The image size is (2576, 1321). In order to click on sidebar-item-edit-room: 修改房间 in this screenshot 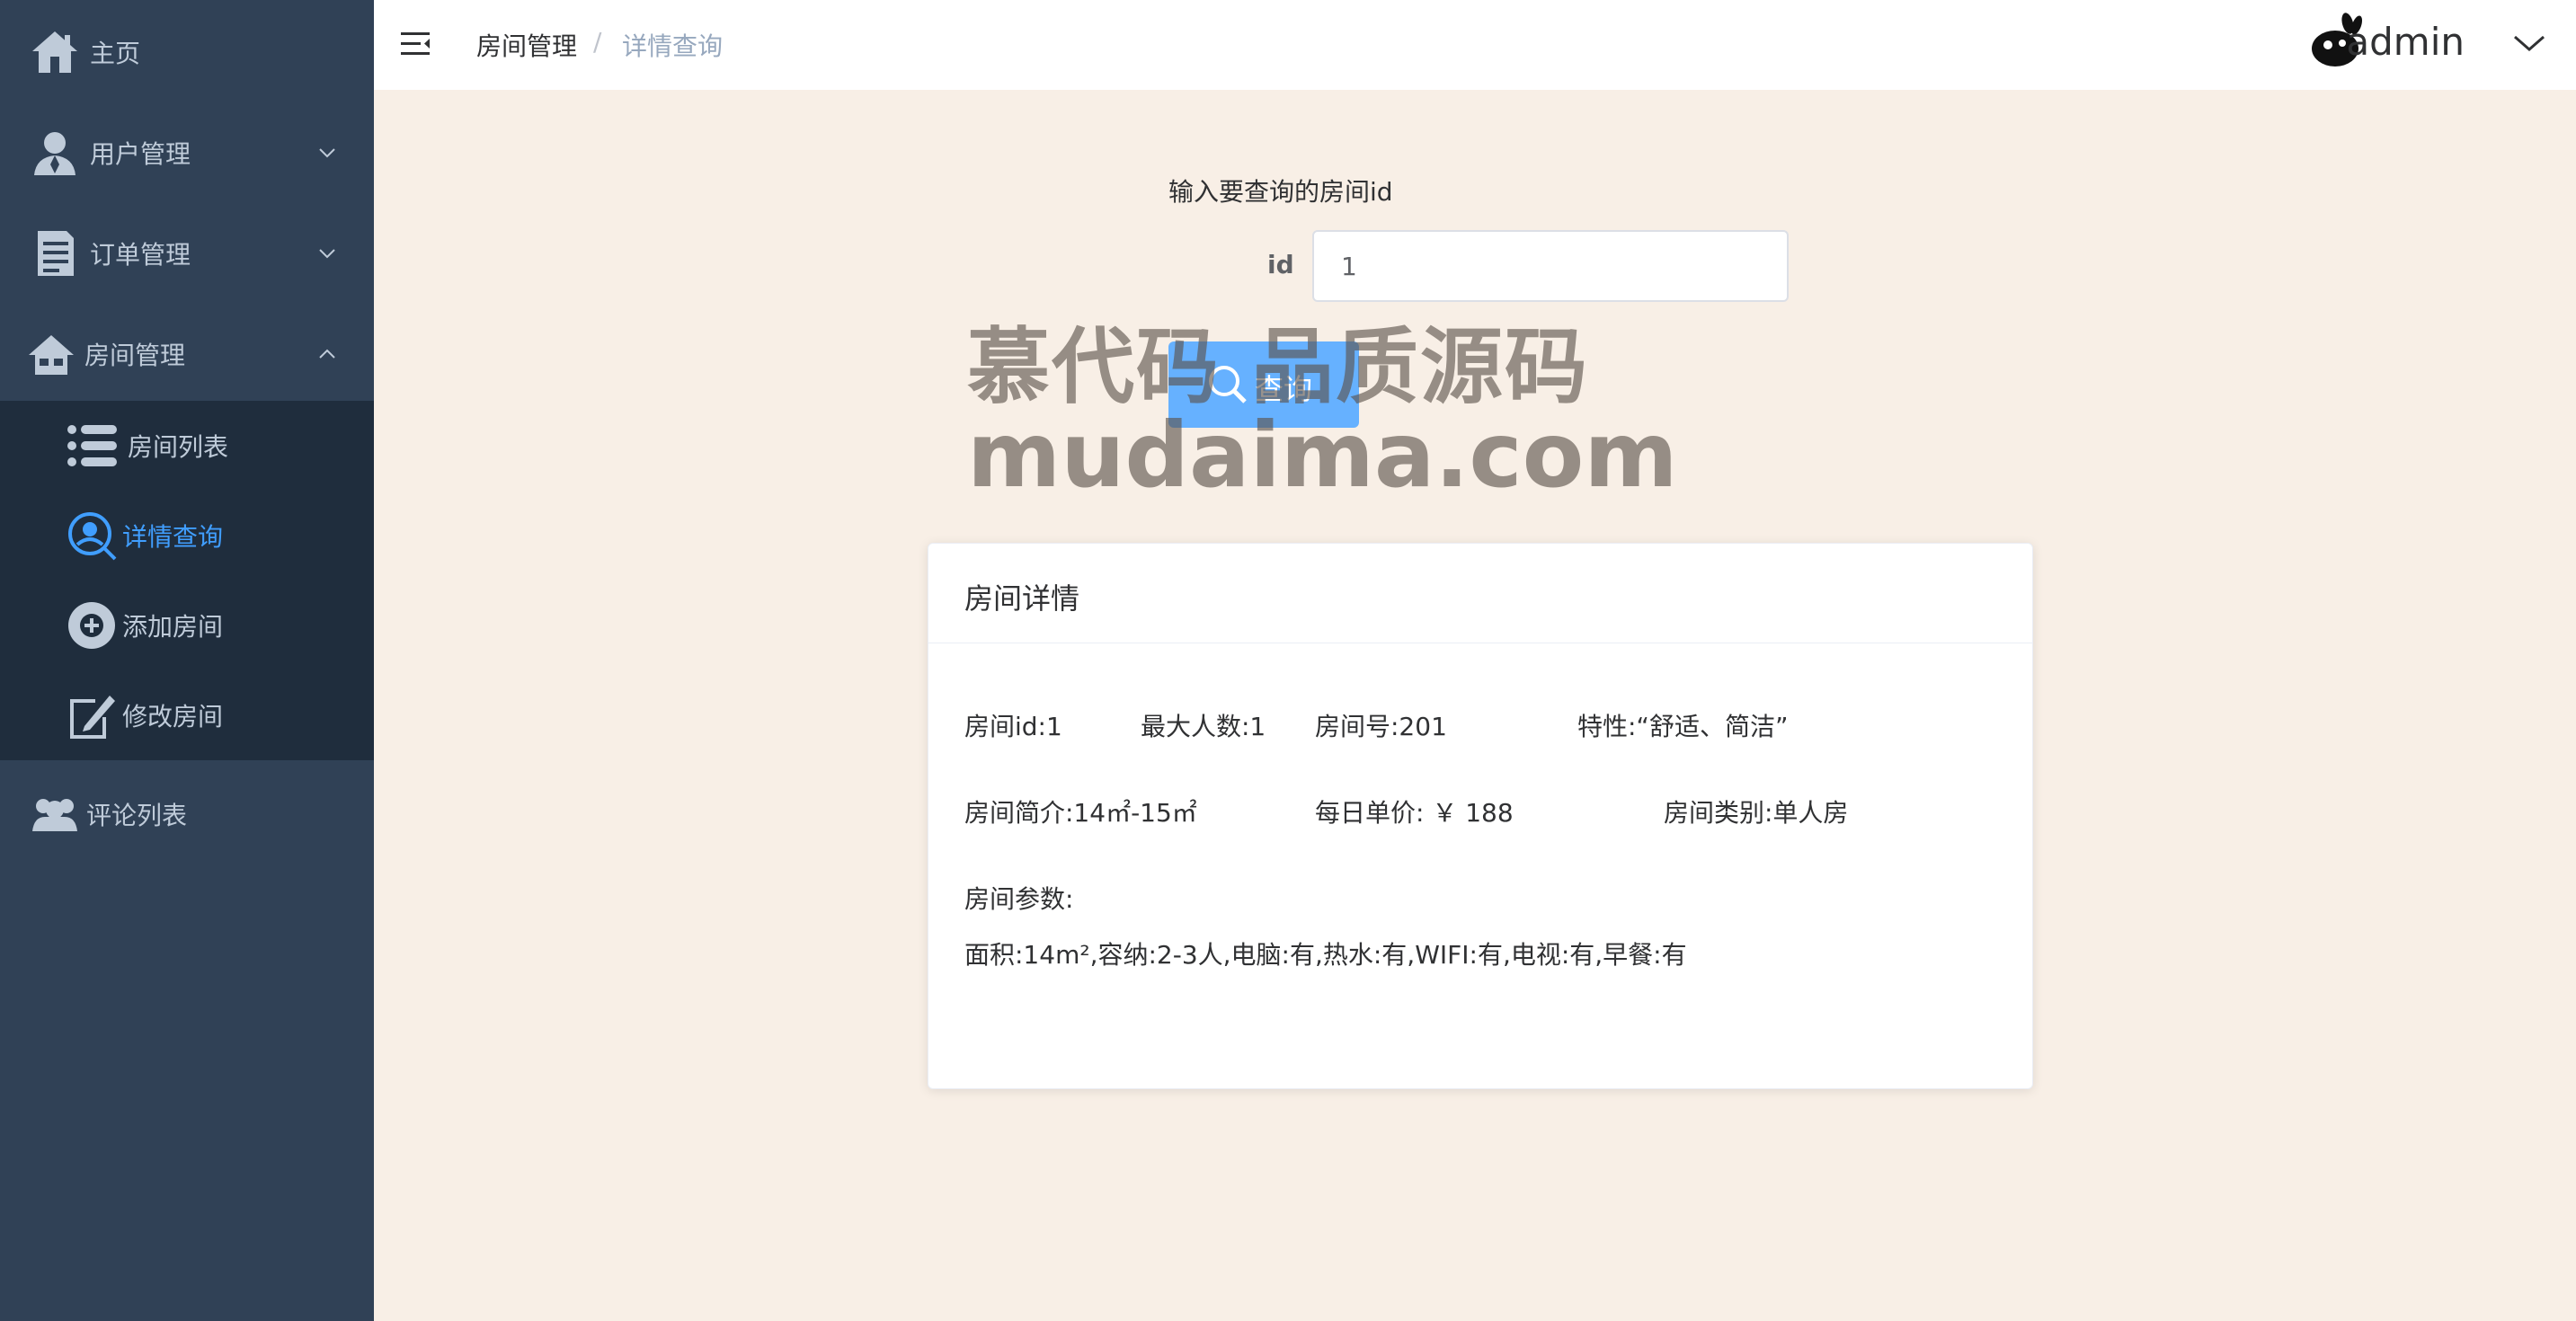, I will do `click(187, 715)`.